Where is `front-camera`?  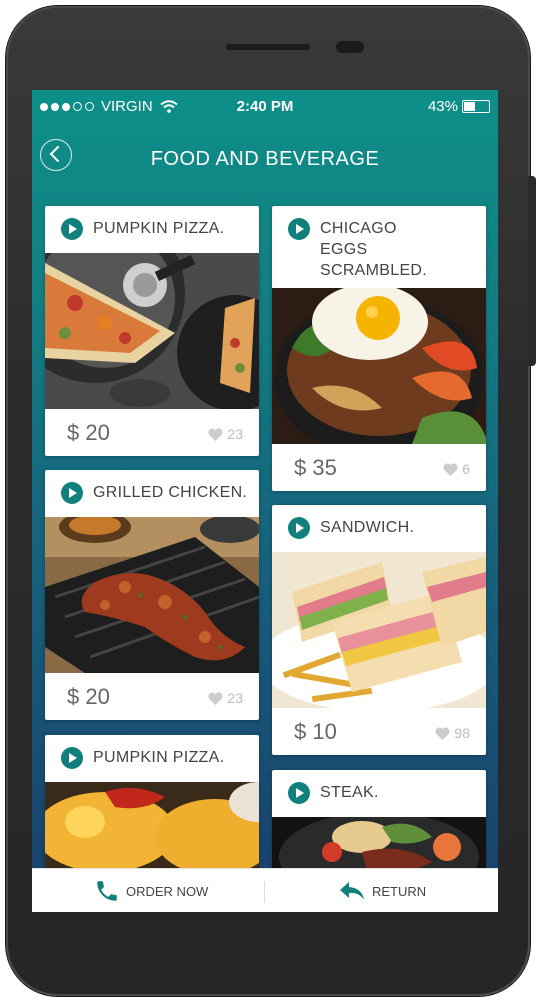
front-camera is located at coordinates (350, 47).